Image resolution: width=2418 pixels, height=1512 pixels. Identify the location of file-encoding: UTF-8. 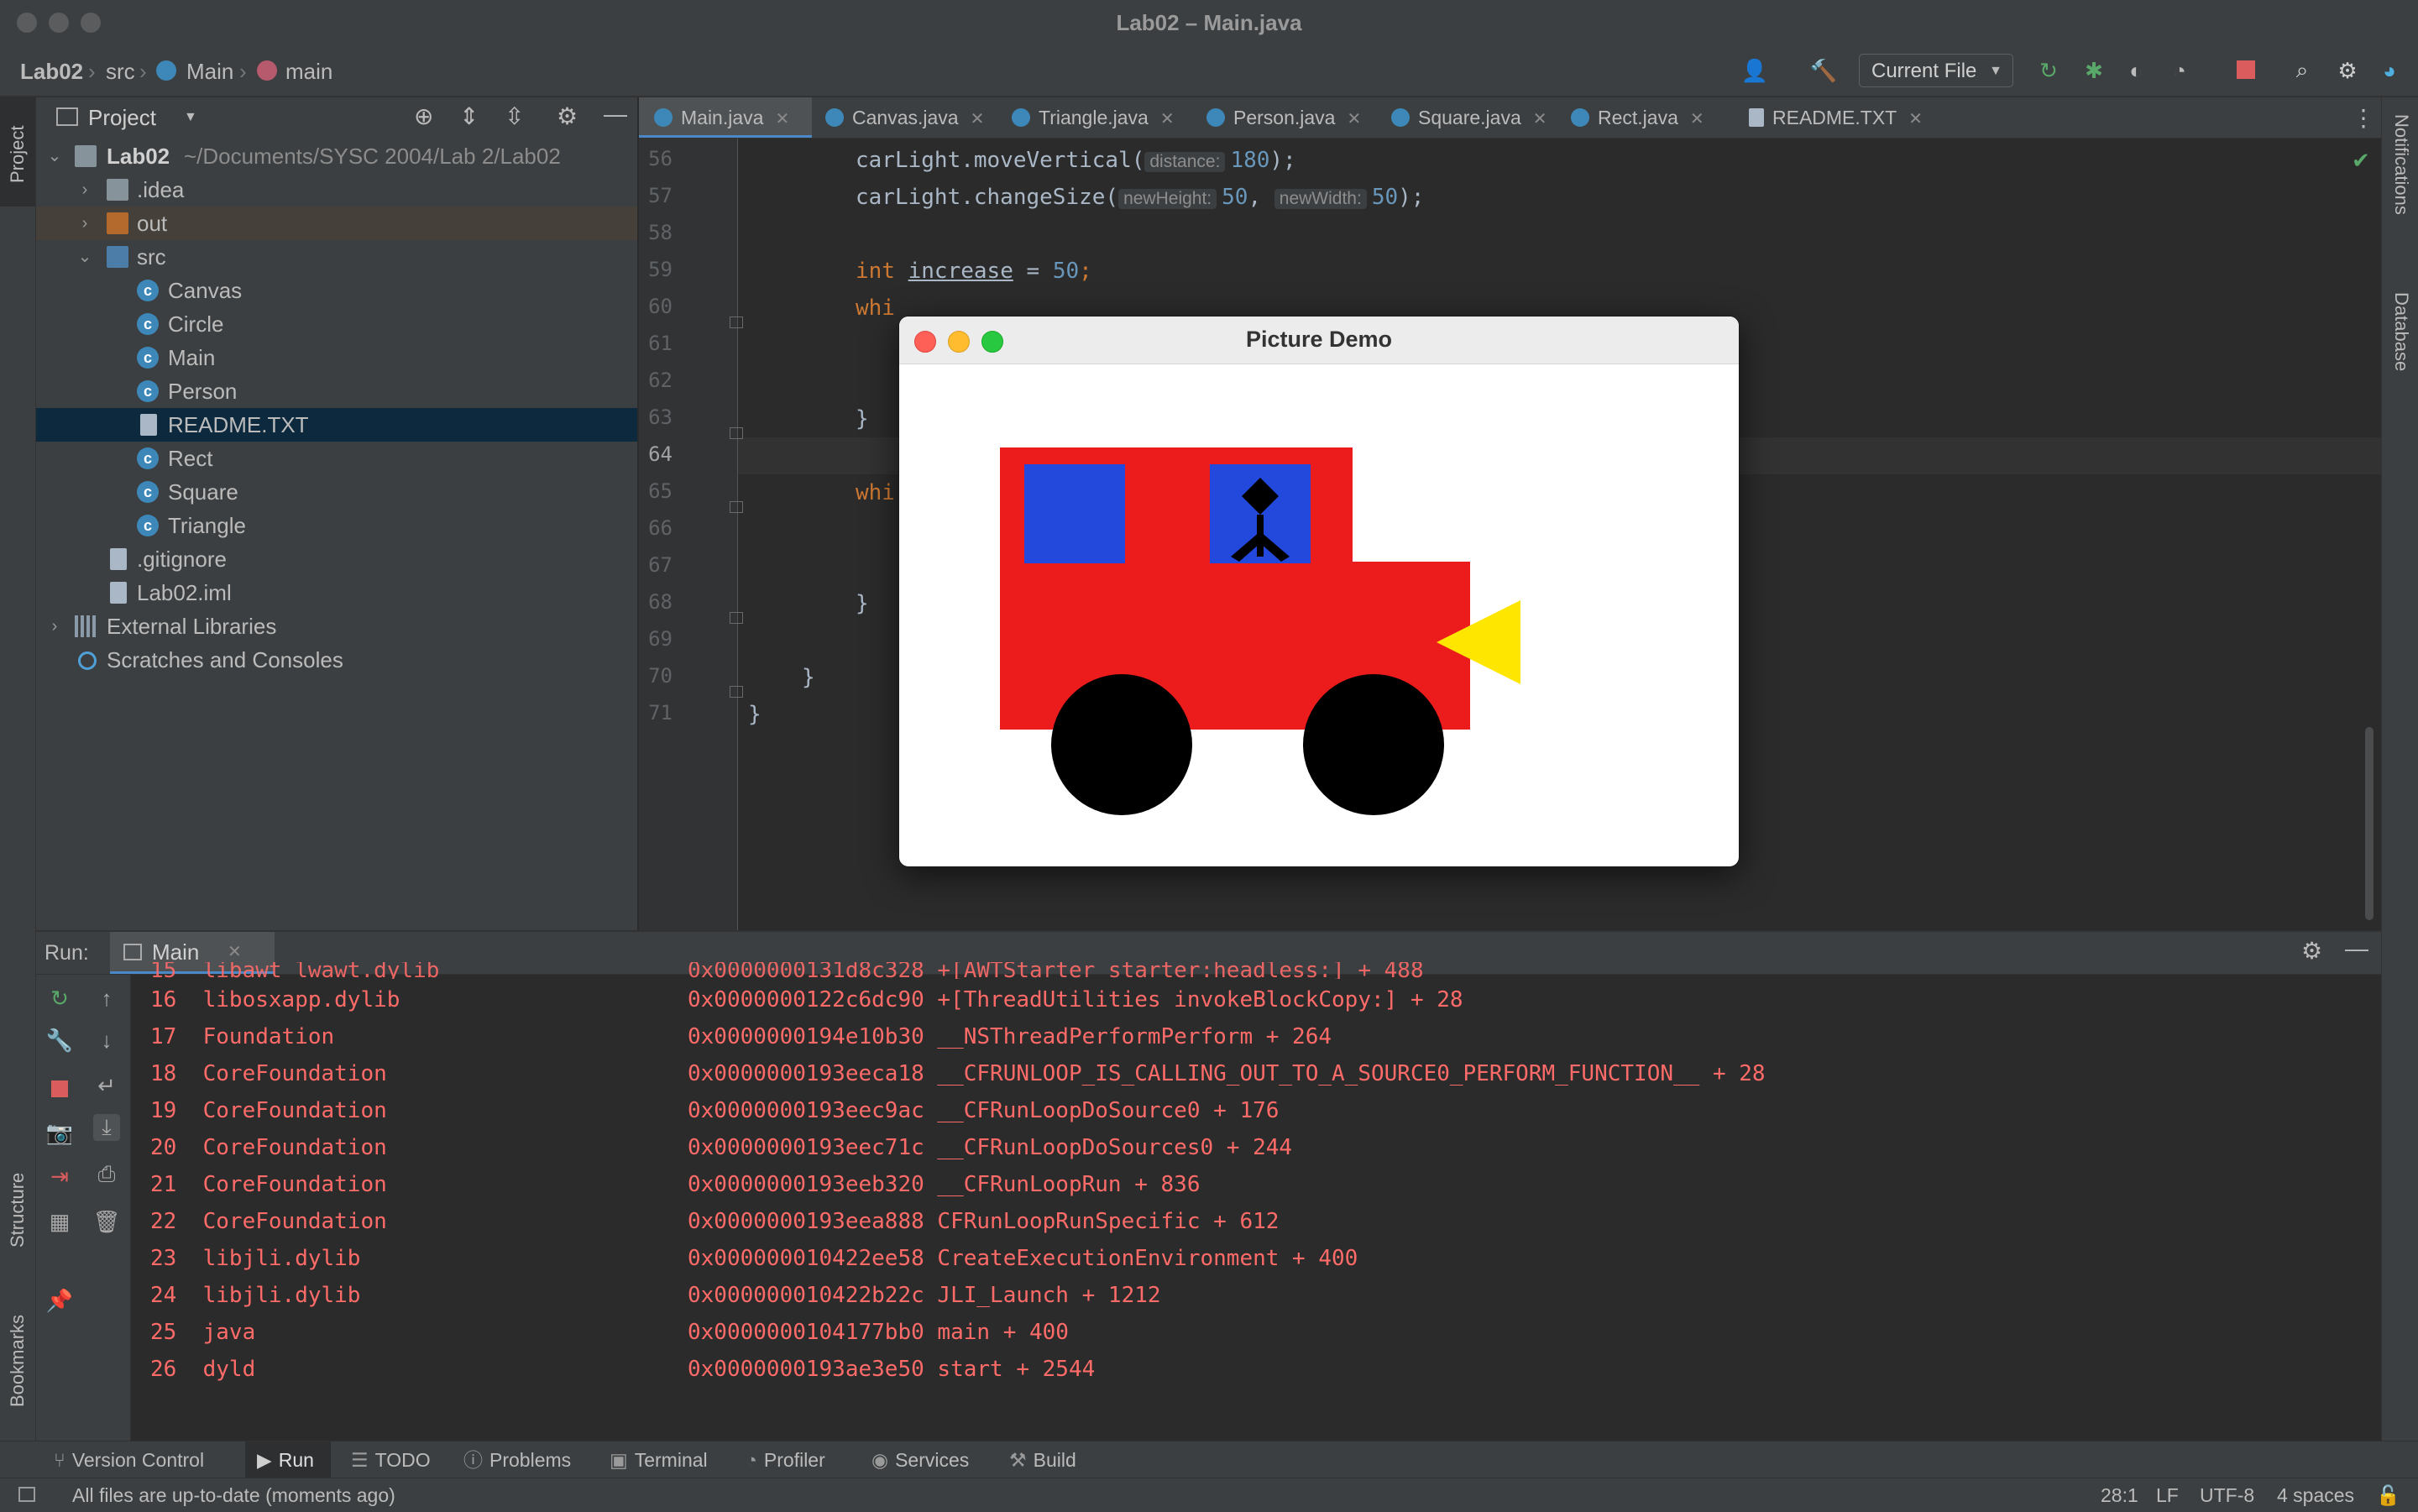
(2227, 1495).